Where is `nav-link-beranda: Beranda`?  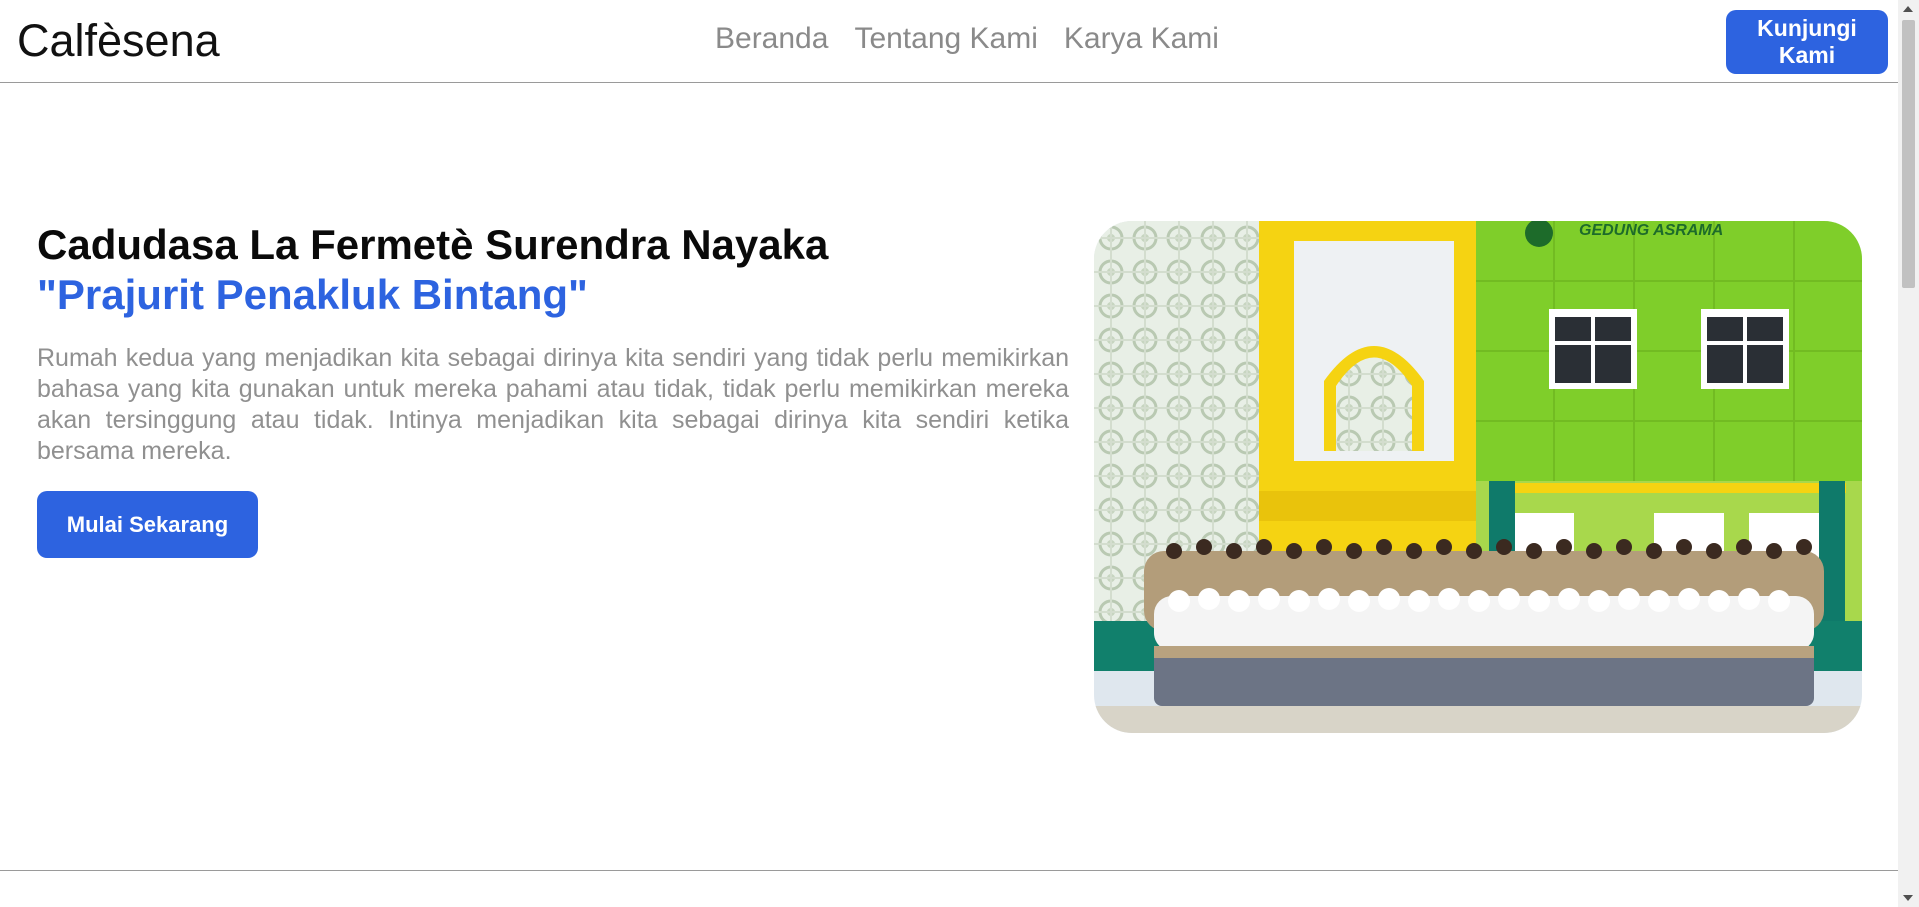 nav-link-beranda: Beranda is located at coordinates (771, 39).